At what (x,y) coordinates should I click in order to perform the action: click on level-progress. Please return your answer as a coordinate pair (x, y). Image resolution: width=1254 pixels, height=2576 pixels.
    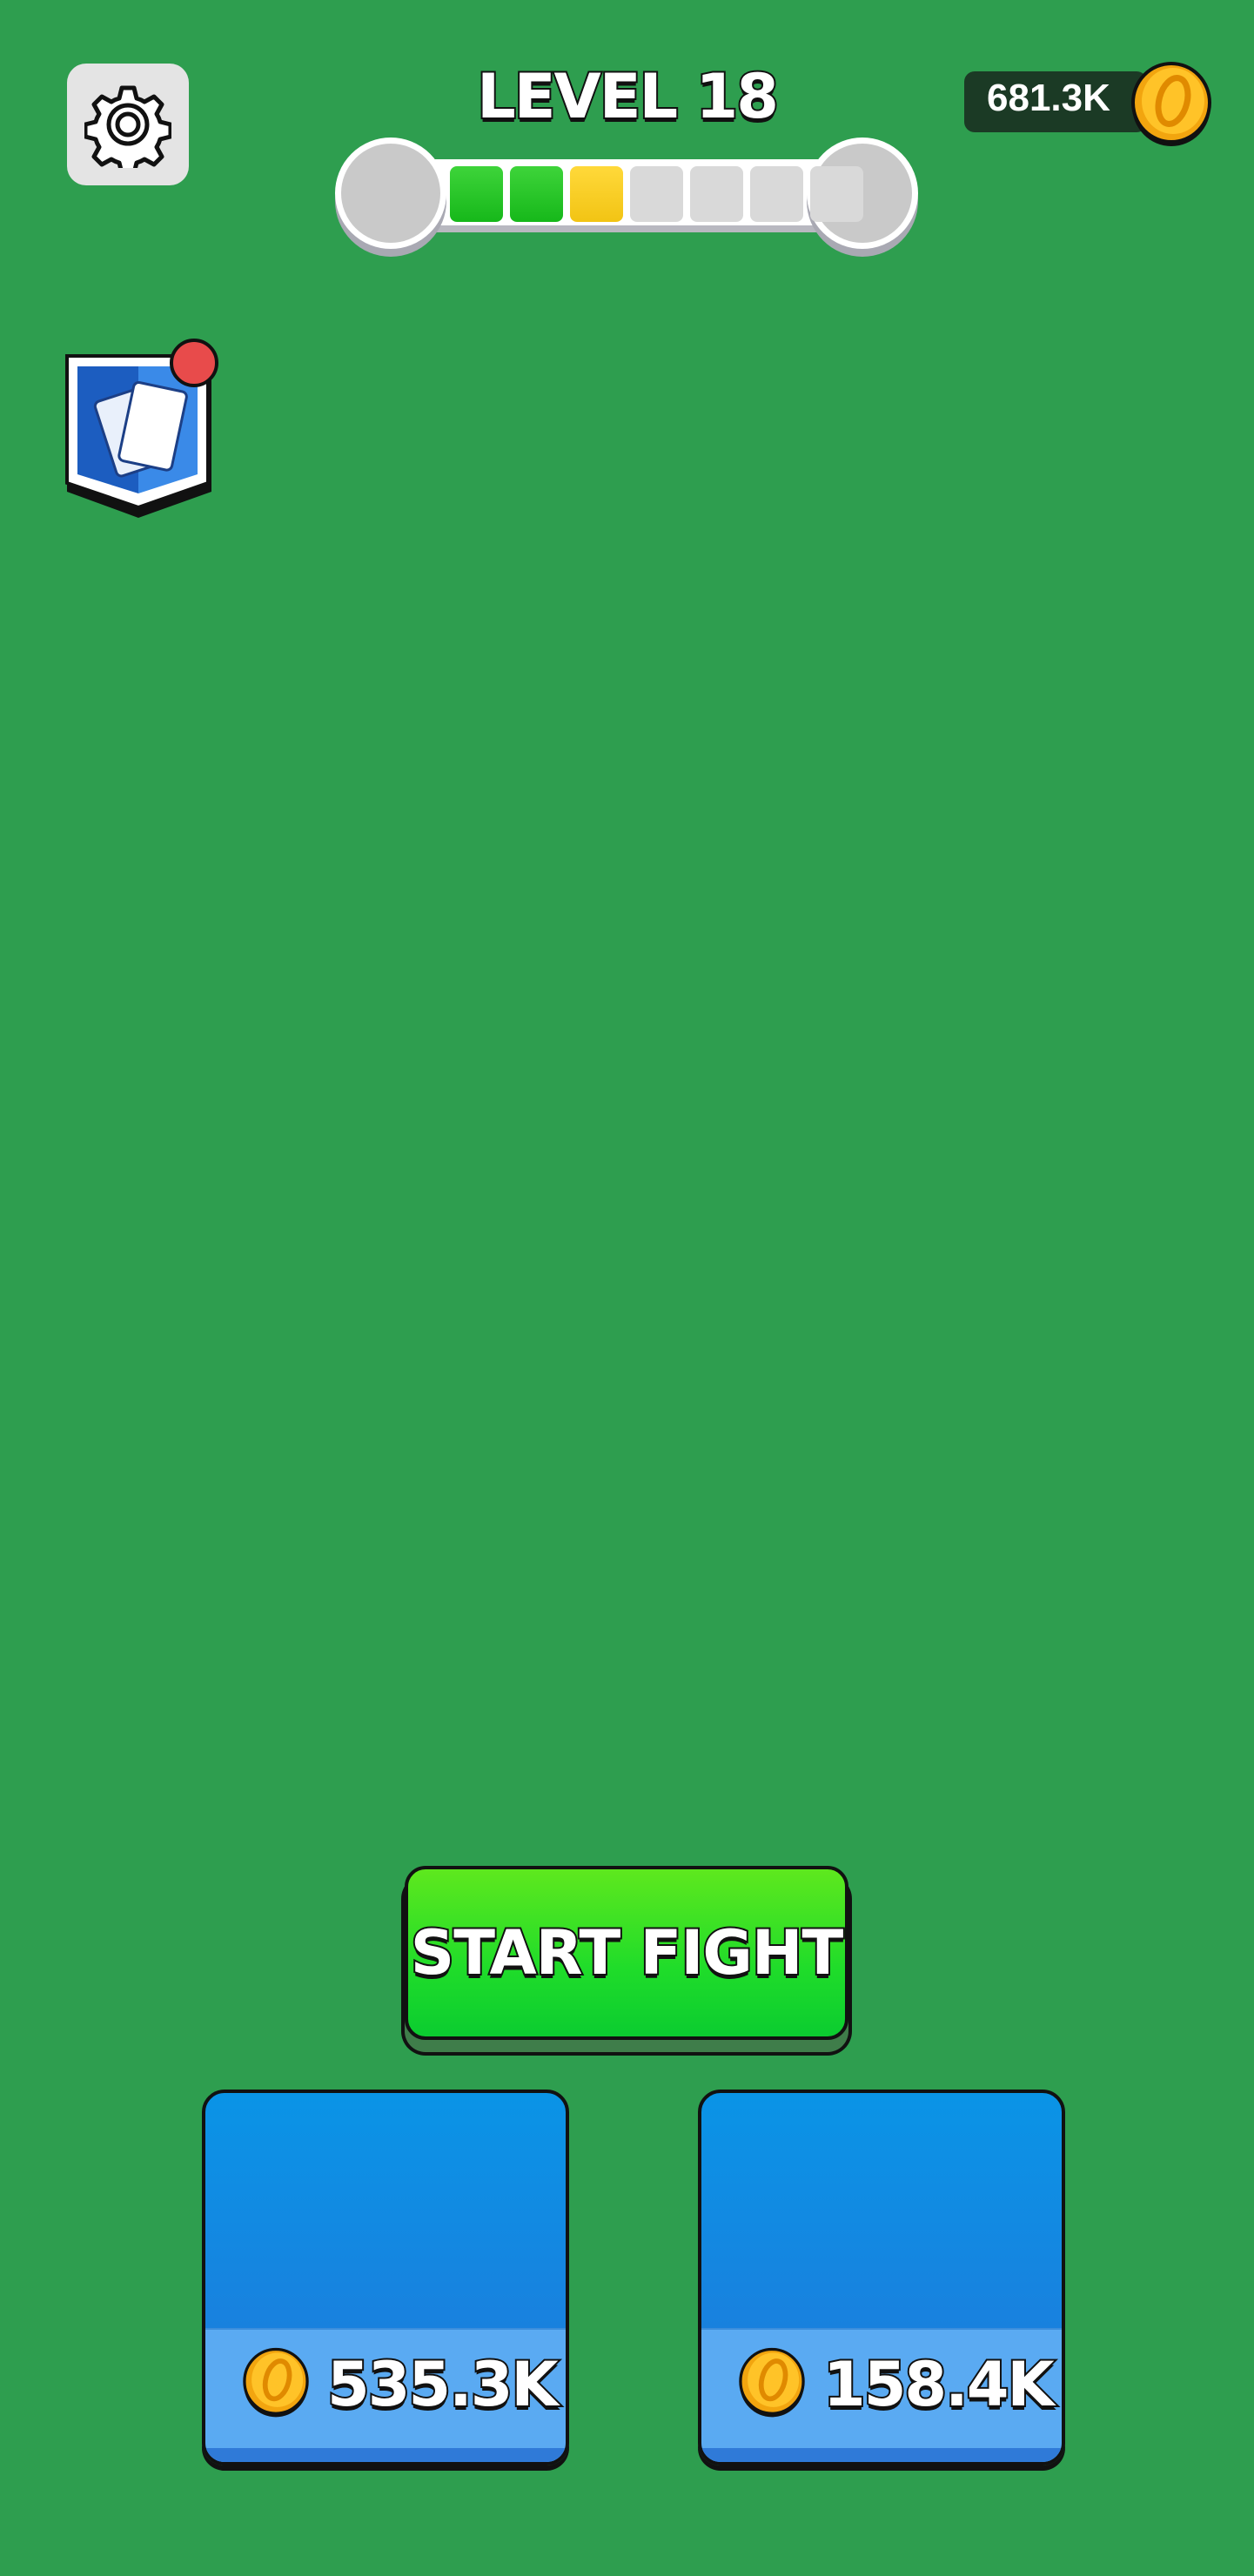
    Looking at the image, I should click on (627, 193).